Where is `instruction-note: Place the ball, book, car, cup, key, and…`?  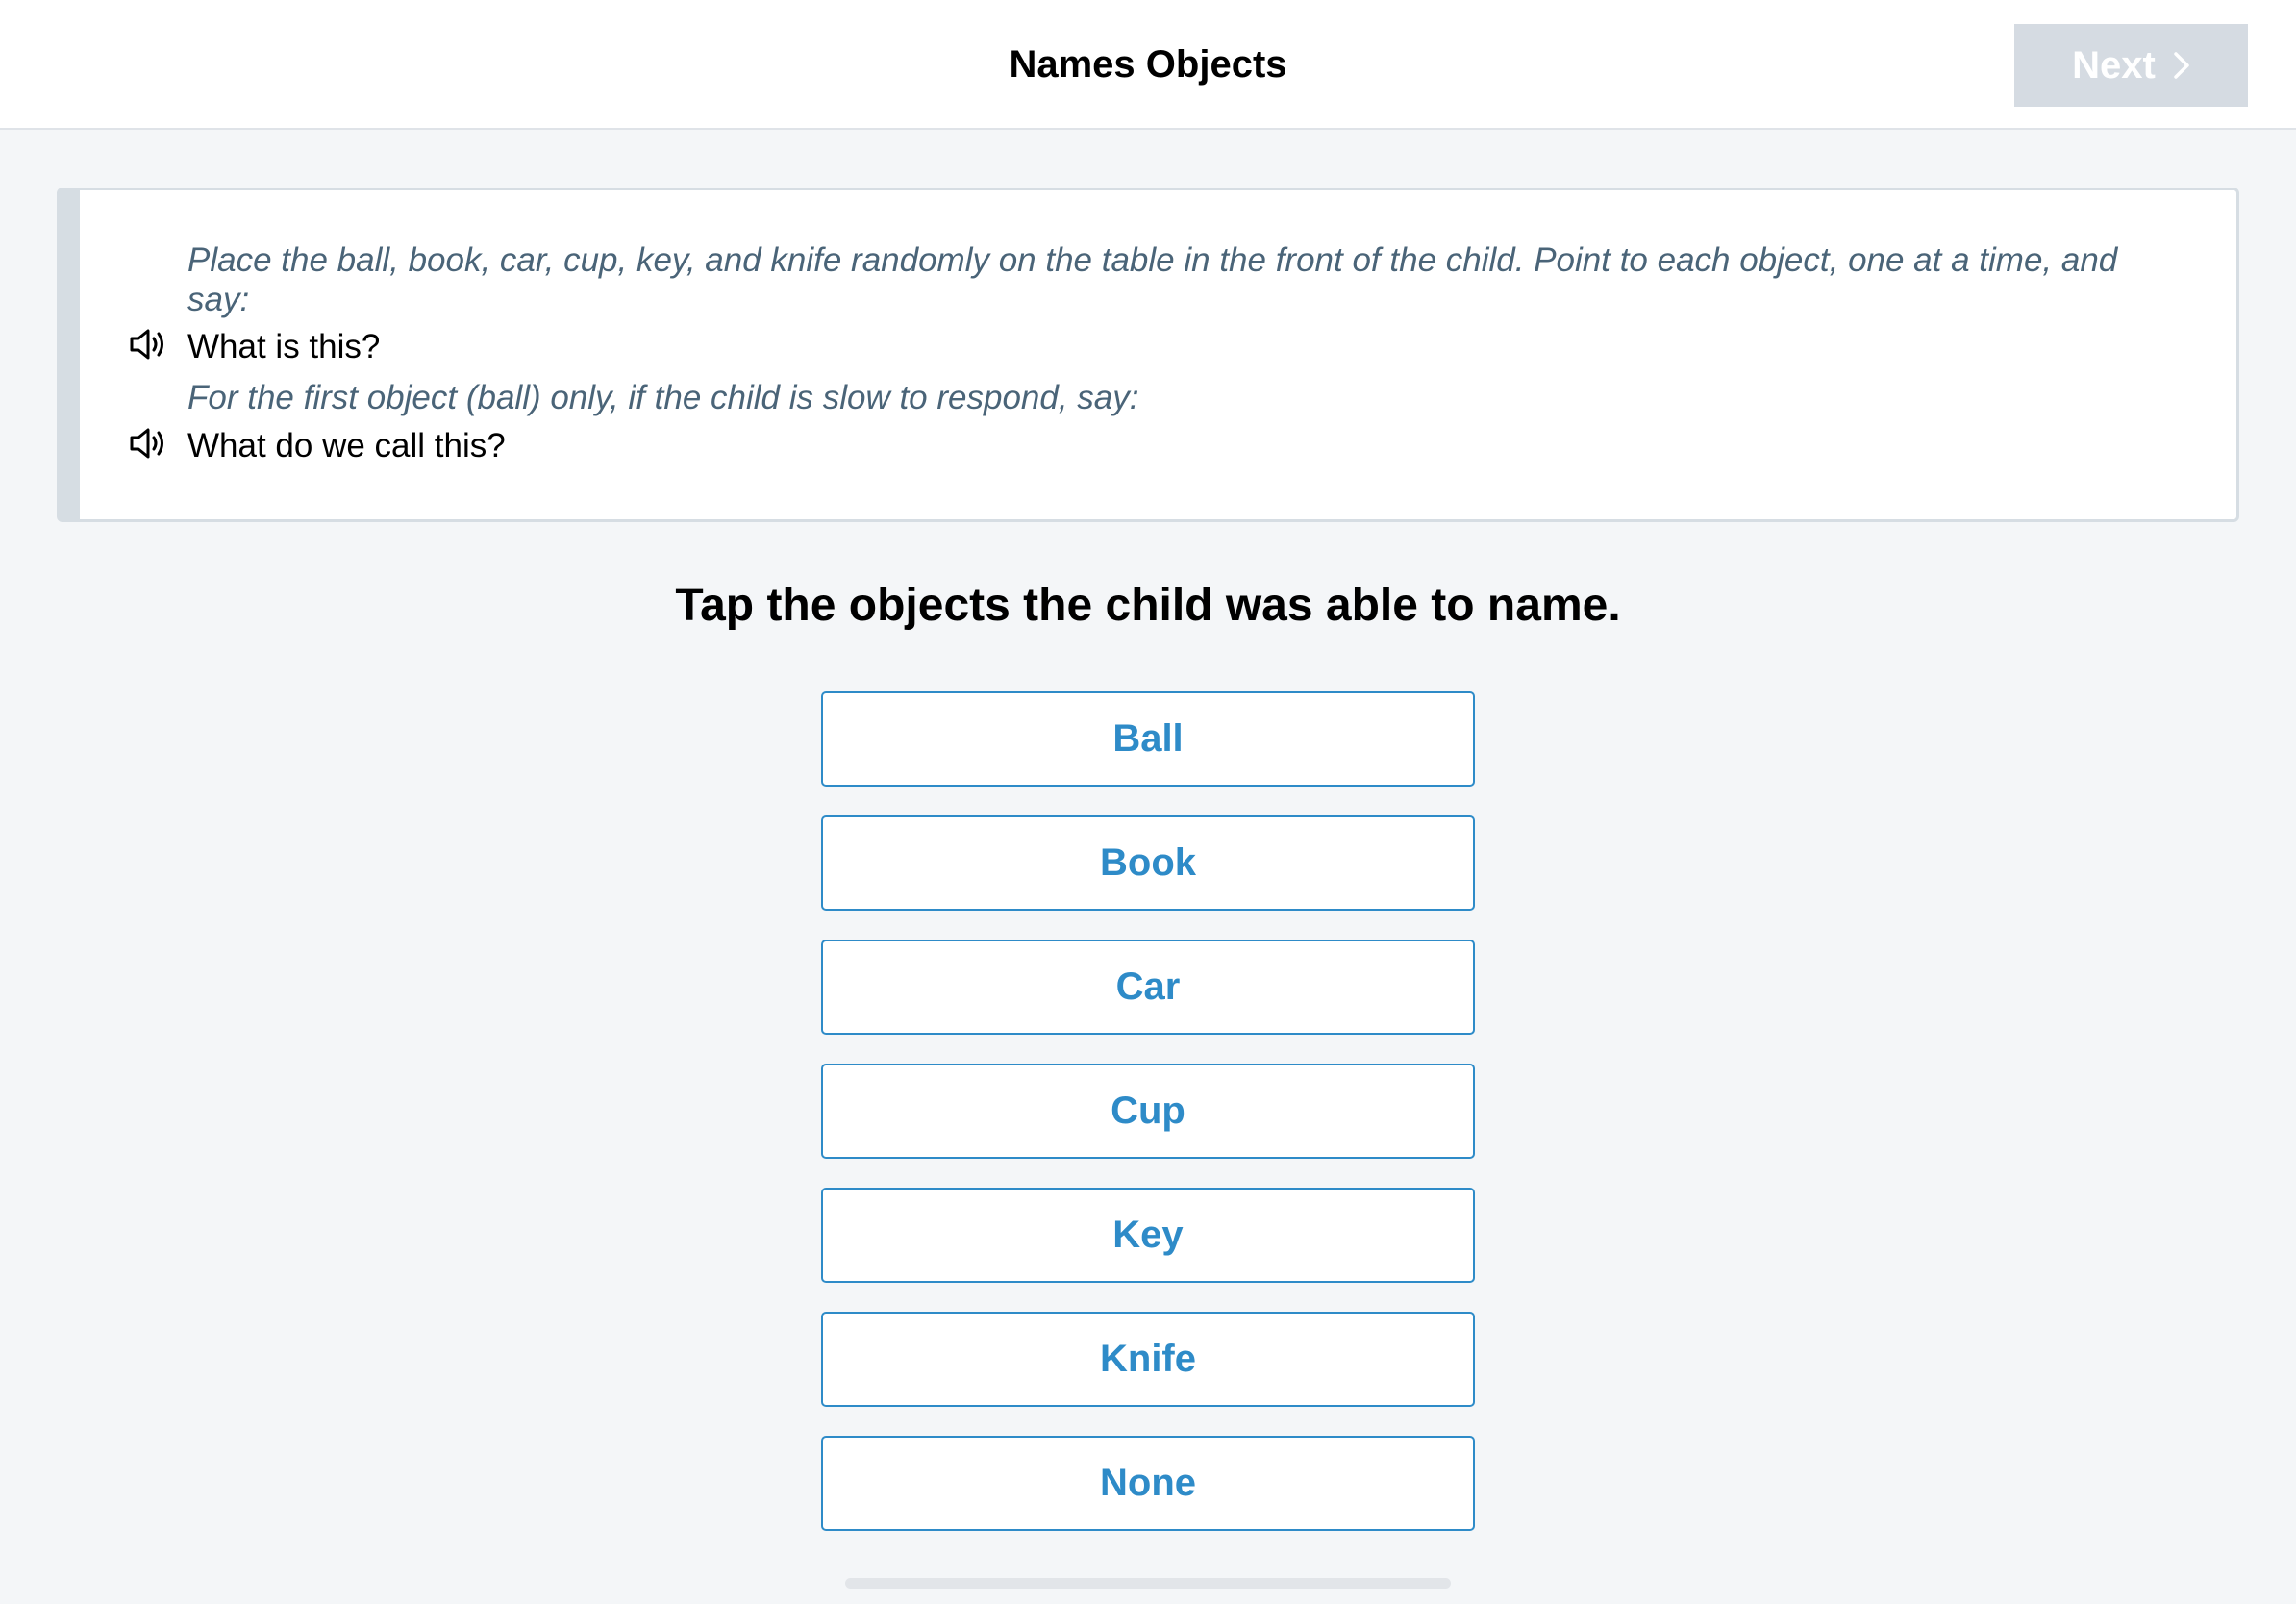 instruction-note: Place the ball, book, car, cup, key, and… is located at coordinates (1152, 279).